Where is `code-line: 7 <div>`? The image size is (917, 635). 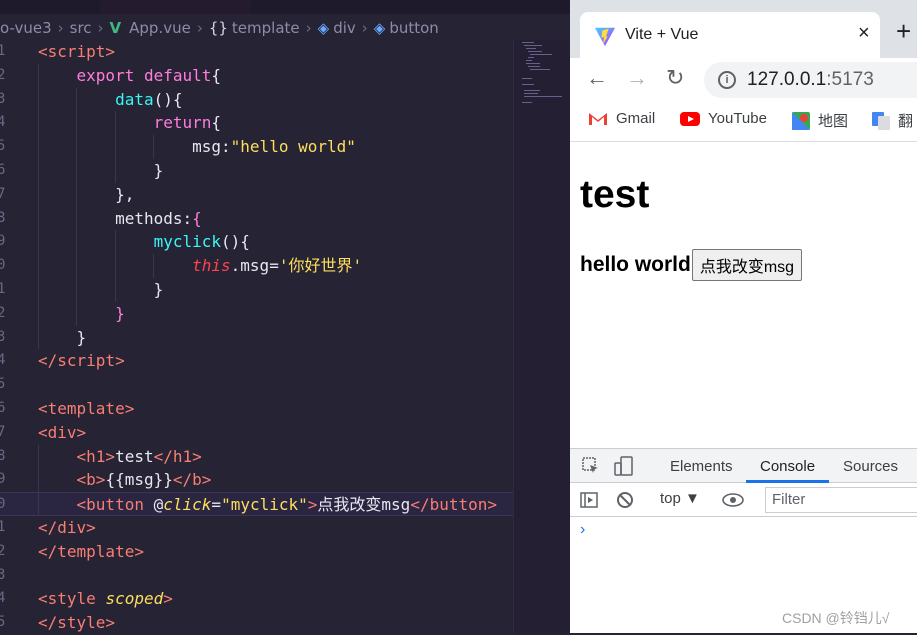 code-line: 7 <div> is located at coordinates (256, 433).